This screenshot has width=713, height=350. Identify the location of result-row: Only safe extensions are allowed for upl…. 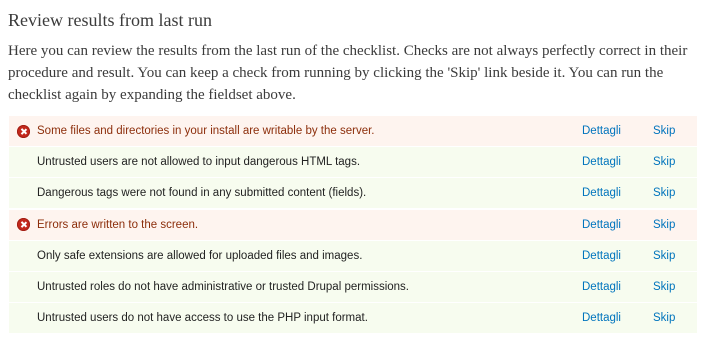
(353, 255).